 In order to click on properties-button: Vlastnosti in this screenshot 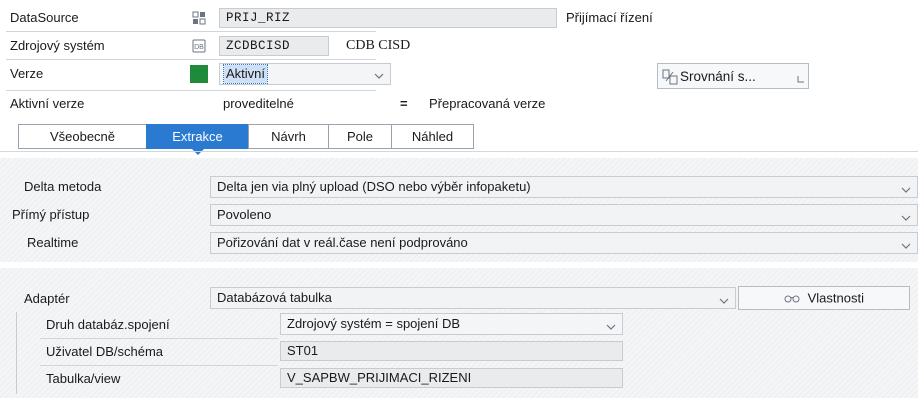, I will do `click(824, 298)`.